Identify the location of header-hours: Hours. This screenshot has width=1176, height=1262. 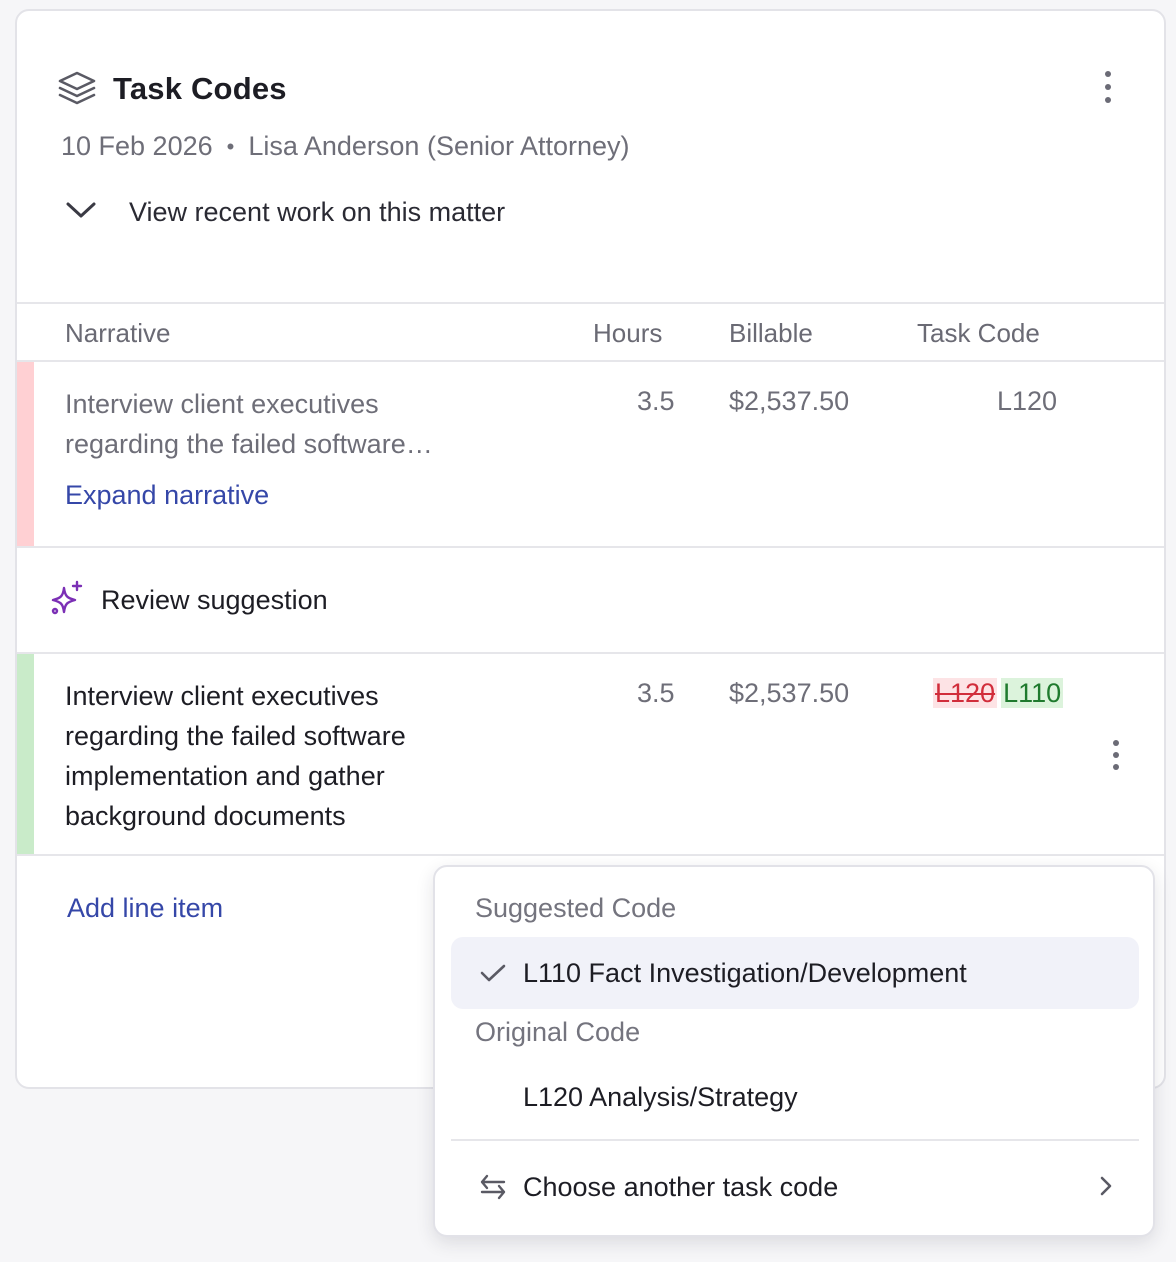
(628, 333).